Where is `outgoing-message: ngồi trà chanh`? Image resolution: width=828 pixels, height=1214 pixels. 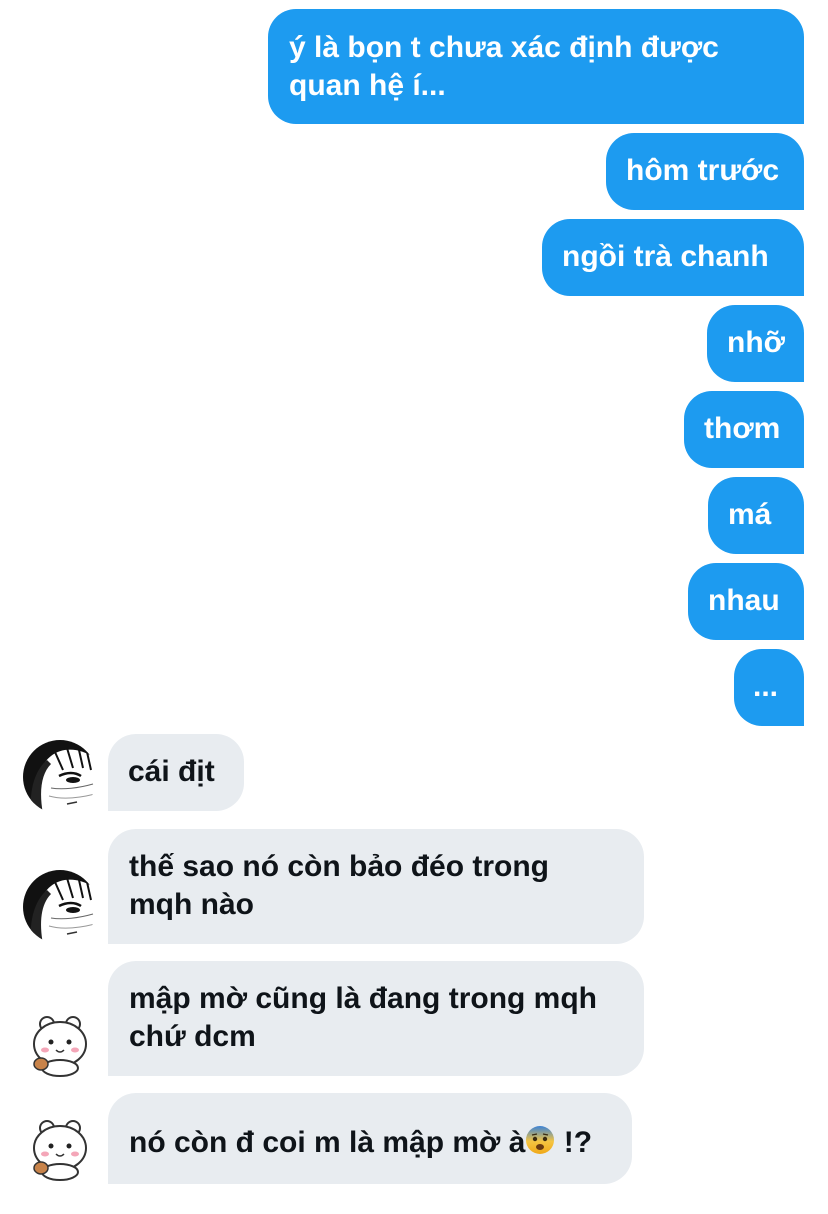
outgoing-message: ngồi trà chanh is located at coordinates (673, 257).